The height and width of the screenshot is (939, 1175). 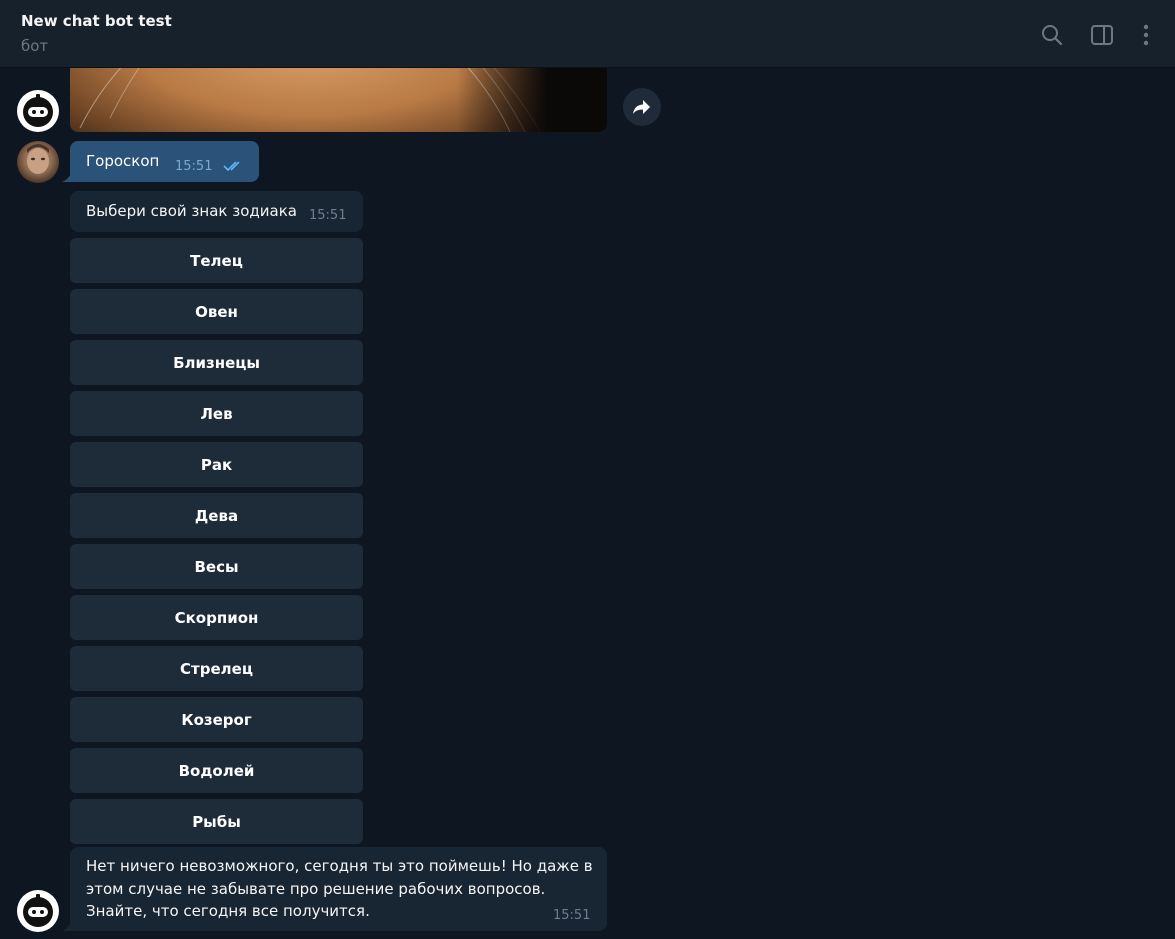 I want to click on cat-photo, so click(x=338, y=100).